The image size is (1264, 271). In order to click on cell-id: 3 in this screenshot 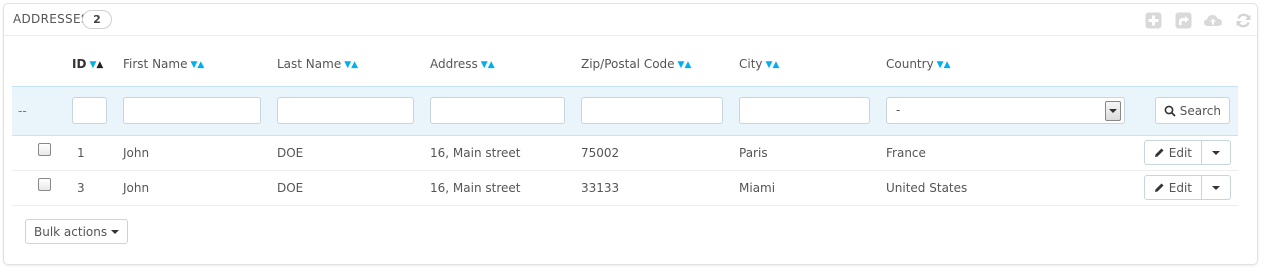, I will do `click(81, 187)`.